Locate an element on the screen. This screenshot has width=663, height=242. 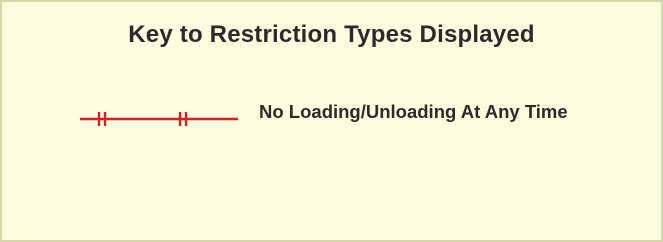
legend-title: Key to Restriction Types Displayed is located at coordinates (331, 34).